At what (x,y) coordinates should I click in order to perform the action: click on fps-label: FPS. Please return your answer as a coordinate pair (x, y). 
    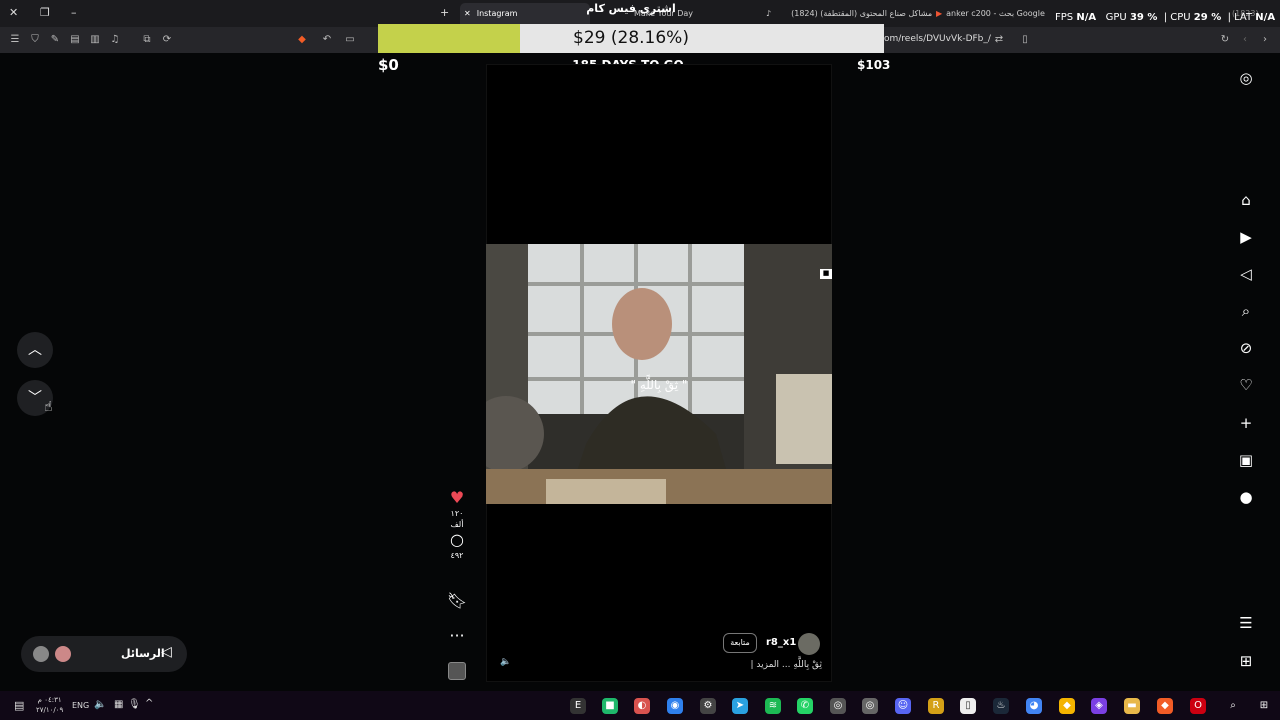
    Looking at the image, I should click on (1064, 17).